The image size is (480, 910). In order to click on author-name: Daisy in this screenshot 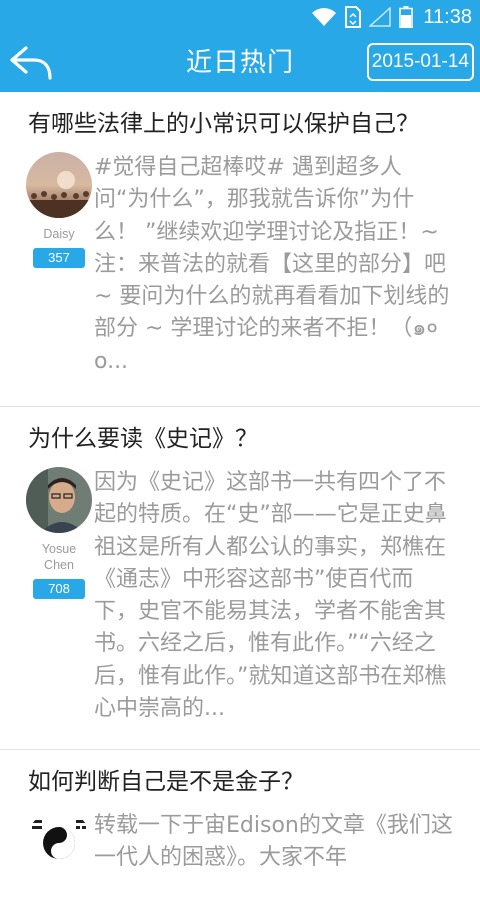, I will do `click(59, 234)`.